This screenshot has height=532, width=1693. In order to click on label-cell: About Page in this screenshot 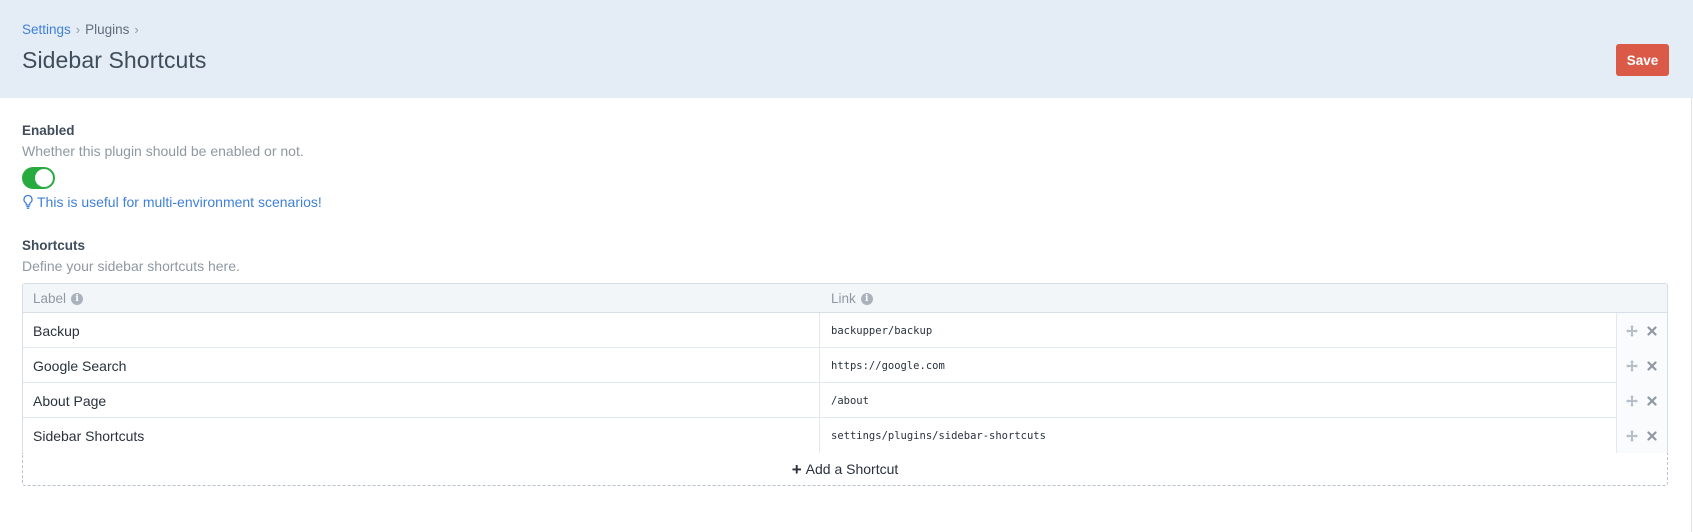, I will do `click(421, 400)`.